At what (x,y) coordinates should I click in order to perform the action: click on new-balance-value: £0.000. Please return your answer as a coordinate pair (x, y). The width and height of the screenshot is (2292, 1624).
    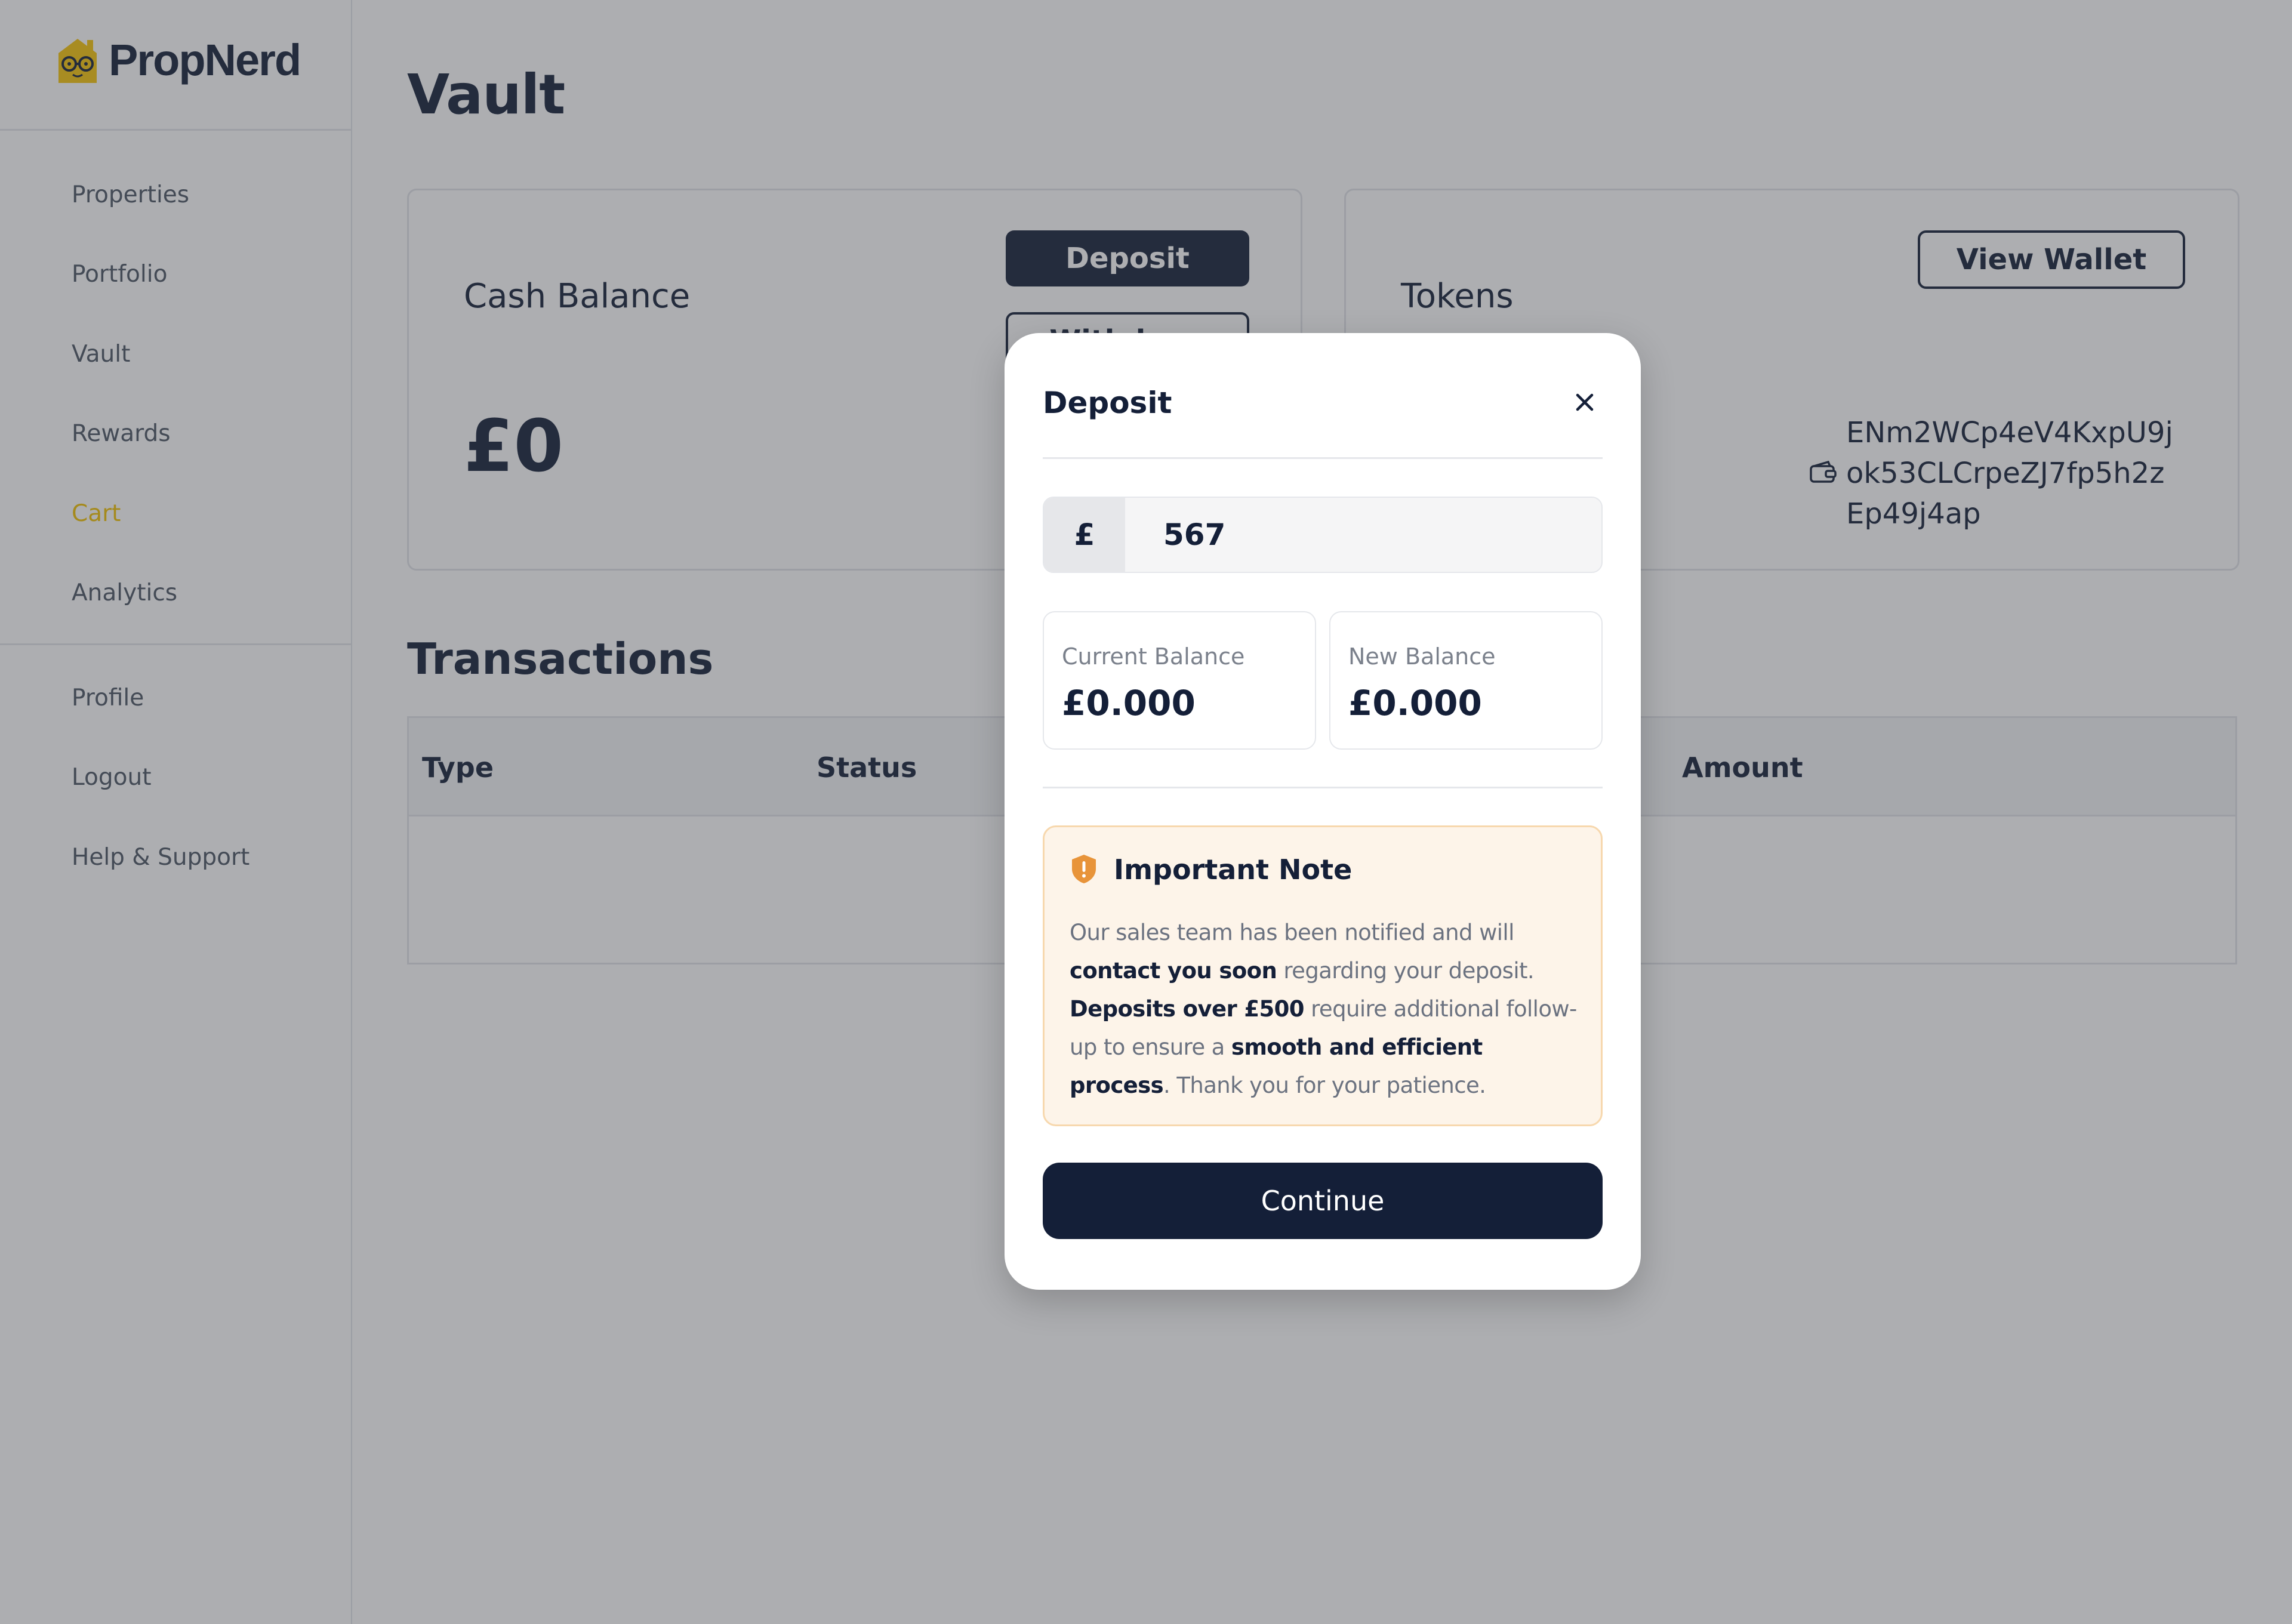
    Looking at the image, I should click on (1415, 703).